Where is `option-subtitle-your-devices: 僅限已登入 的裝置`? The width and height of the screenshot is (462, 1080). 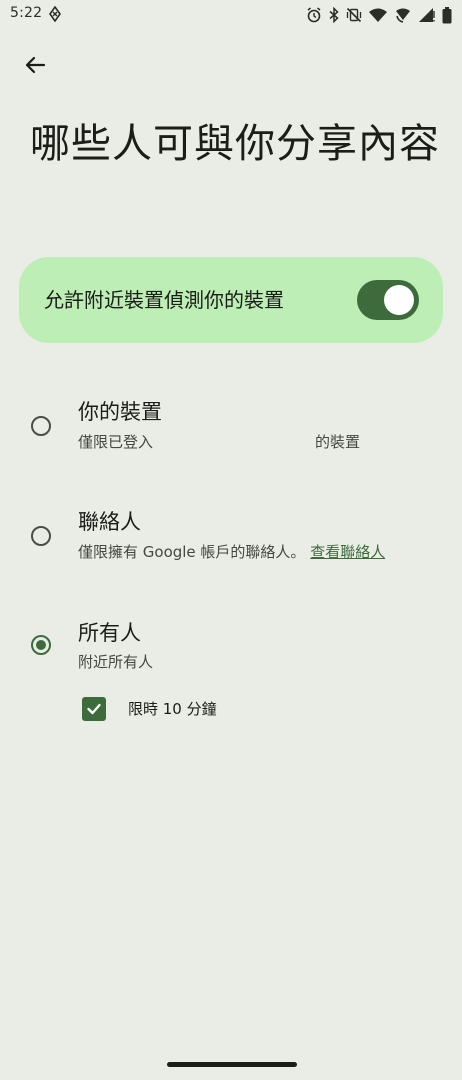
option-subtitle-your-devices: 僅限已登入 的裝置 is located at coordinates (219, 442).